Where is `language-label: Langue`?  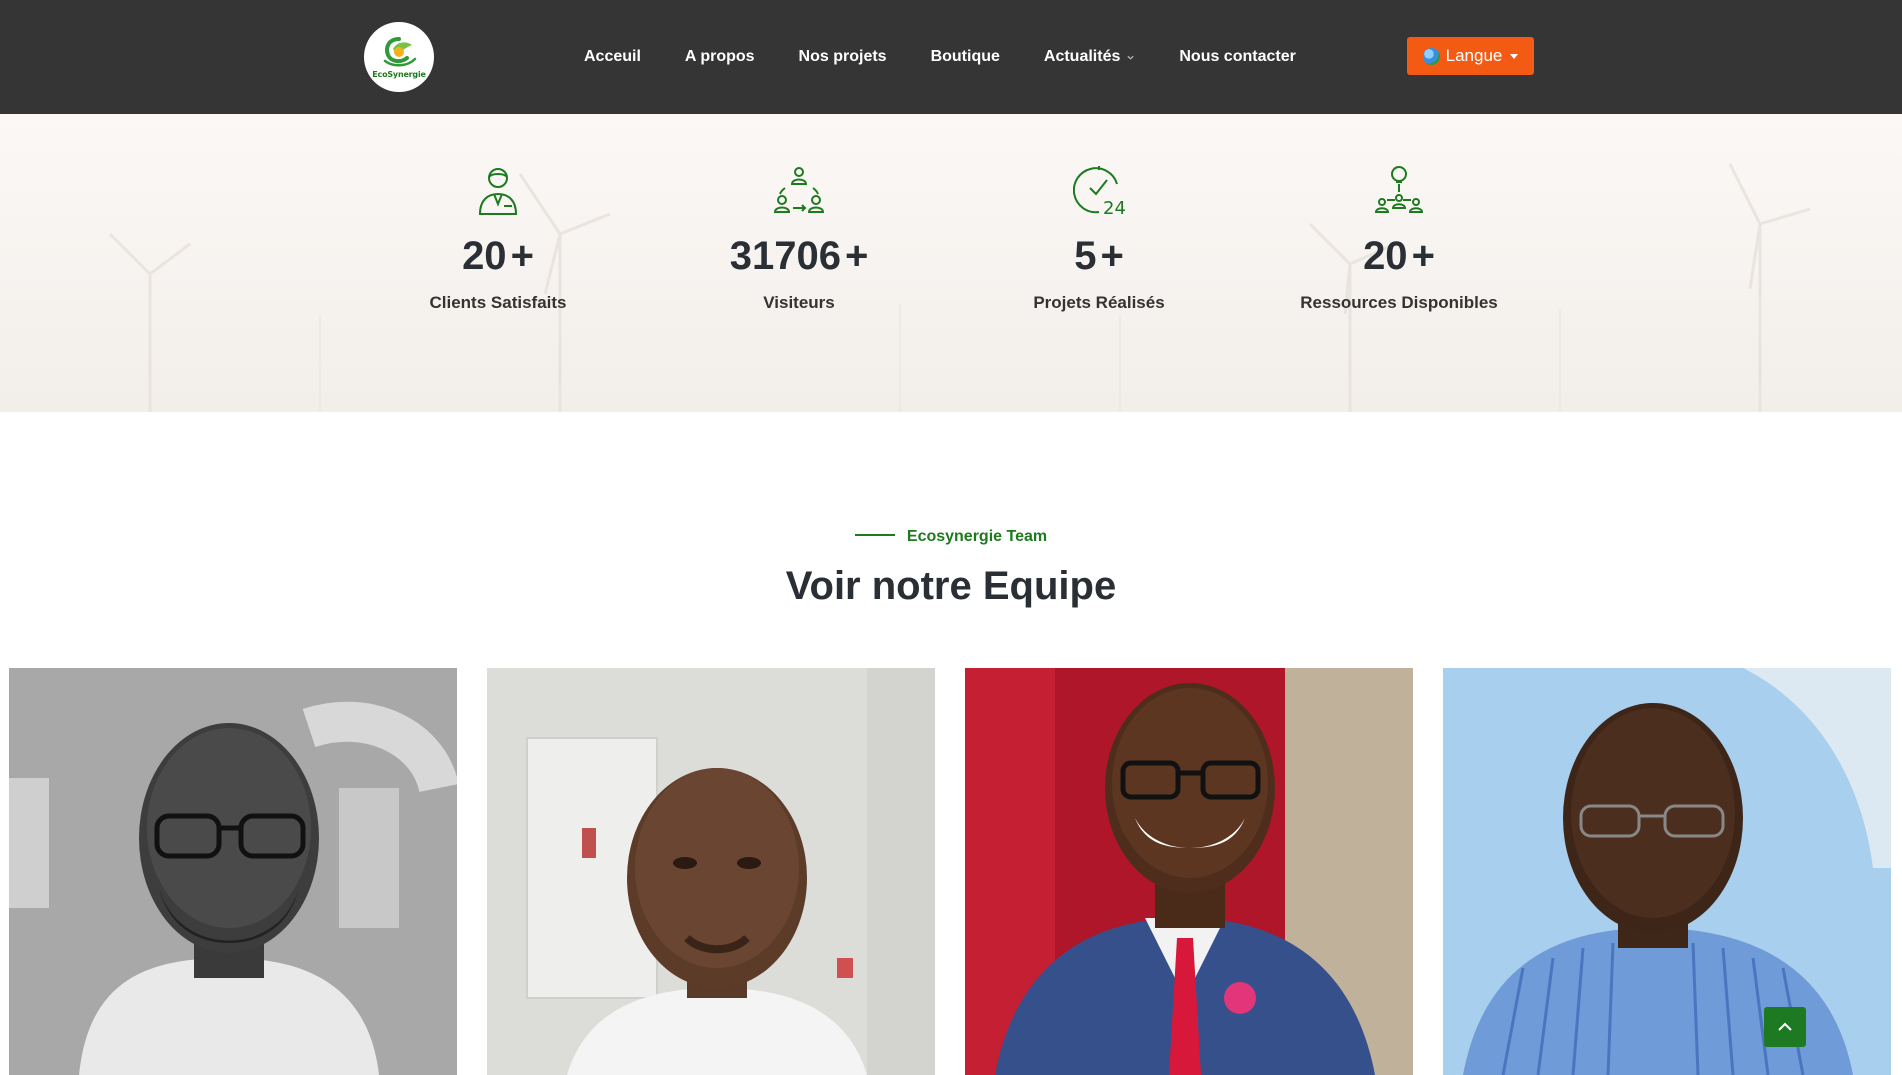
language-label: Langue is located at coordinates (1474, 55).